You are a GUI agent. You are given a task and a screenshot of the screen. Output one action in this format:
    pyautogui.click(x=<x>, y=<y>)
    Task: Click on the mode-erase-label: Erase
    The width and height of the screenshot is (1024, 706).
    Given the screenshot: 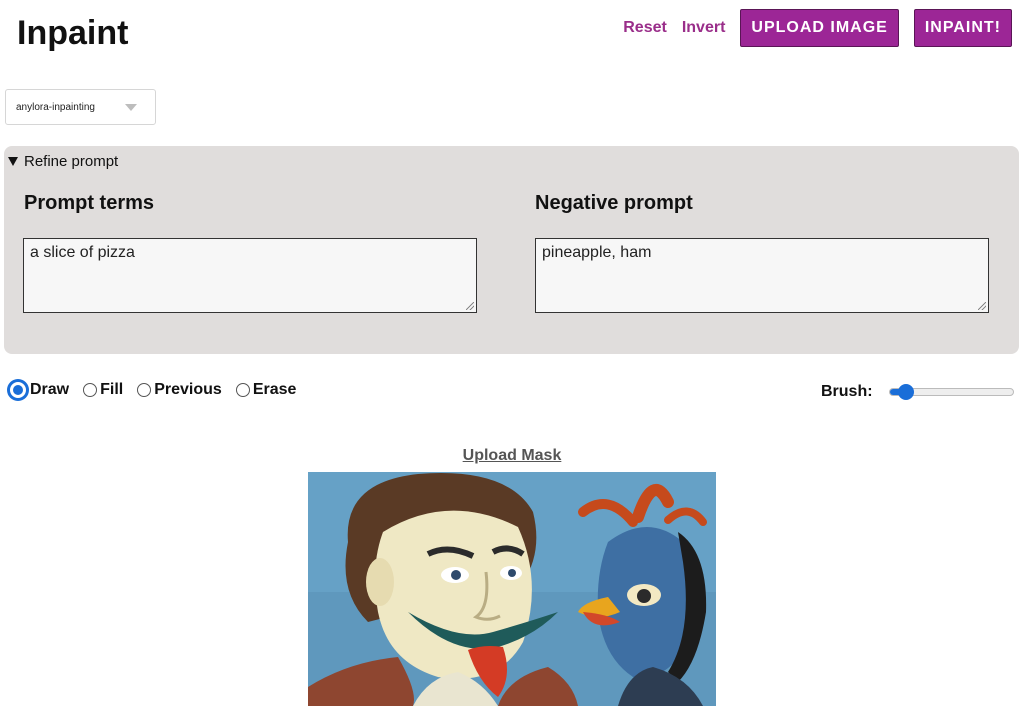 What is the action you would take?
    pyautogui.click(x=274, y=389)
    